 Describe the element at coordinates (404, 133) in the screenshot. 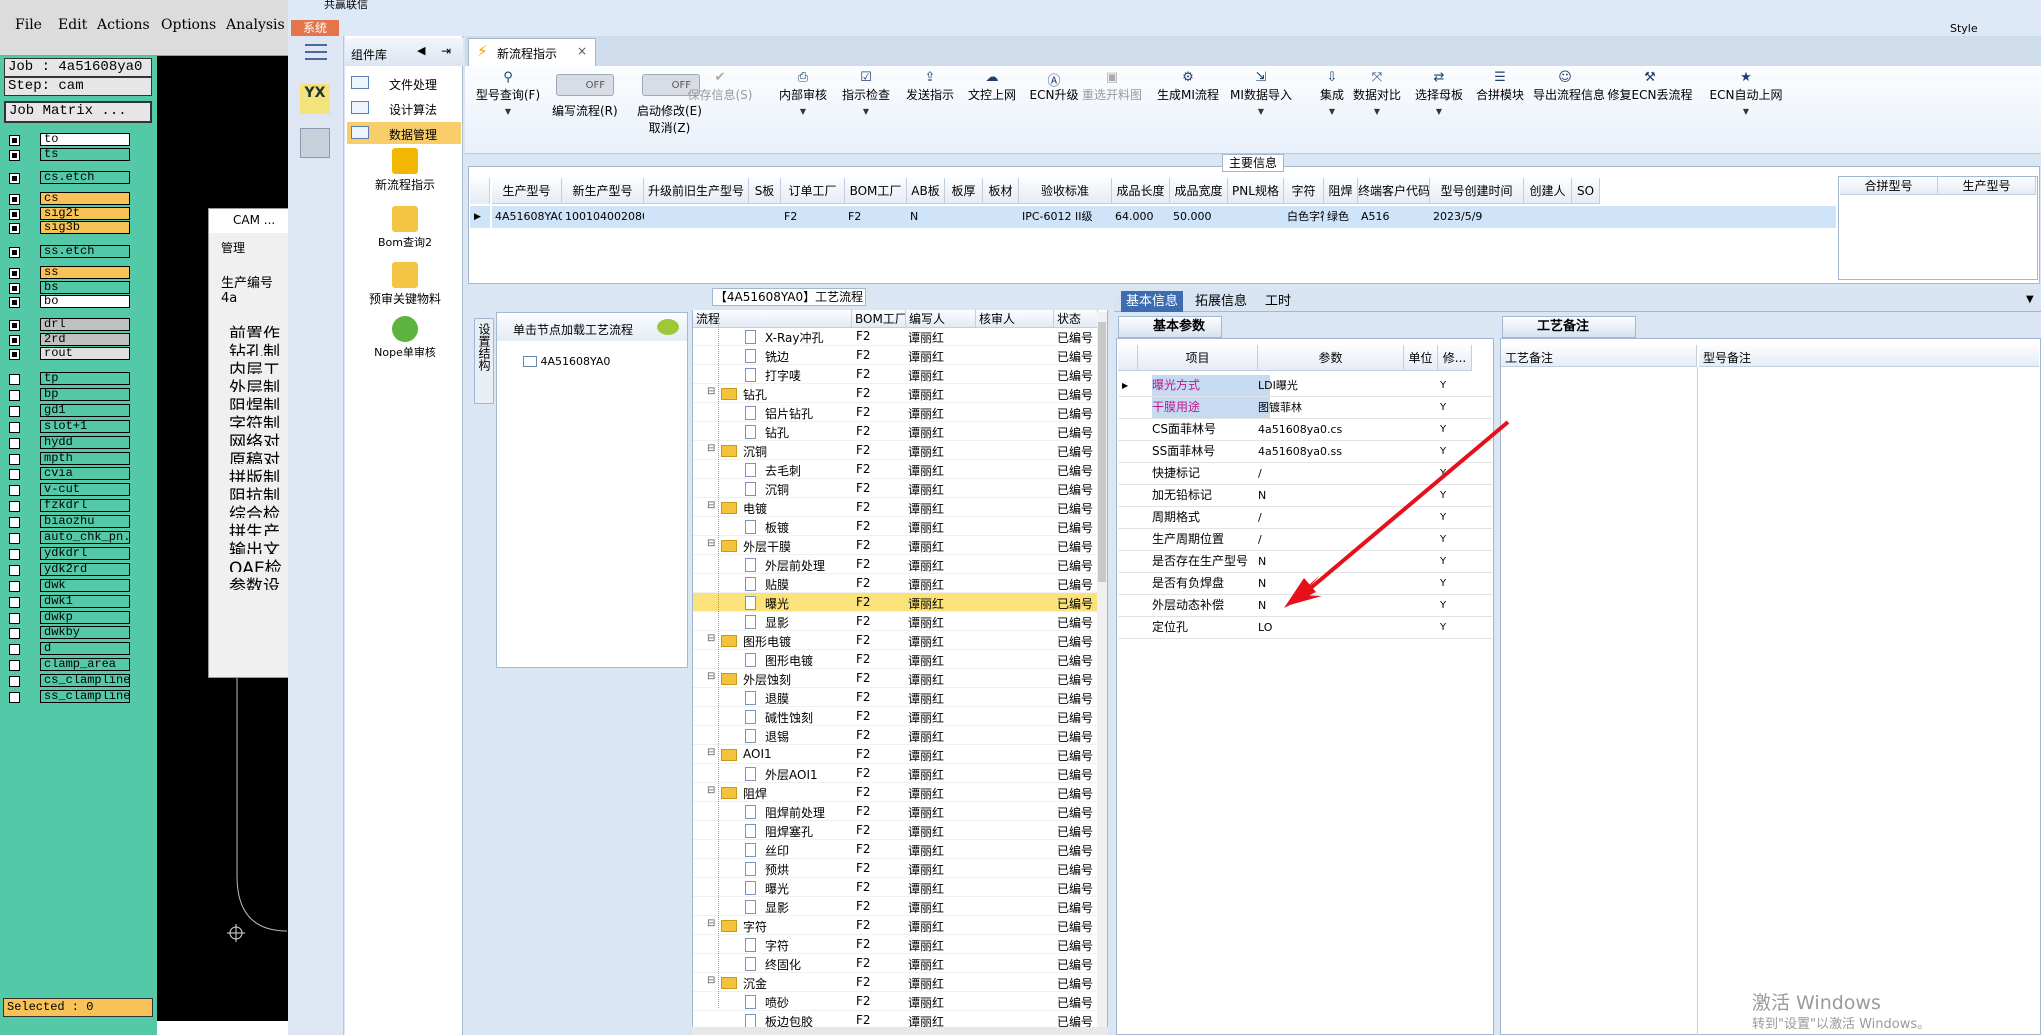

I see `nav-item-2: 数据管理` at that location.